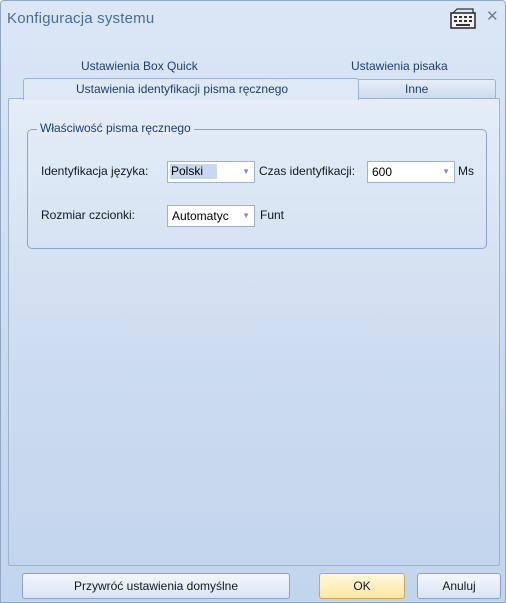  Describe the element at coordinates (182, 89) in the screenshot. I see `tab-handwriting-label: Ustawienia identyfikacji pisma ręcznego` at that location.